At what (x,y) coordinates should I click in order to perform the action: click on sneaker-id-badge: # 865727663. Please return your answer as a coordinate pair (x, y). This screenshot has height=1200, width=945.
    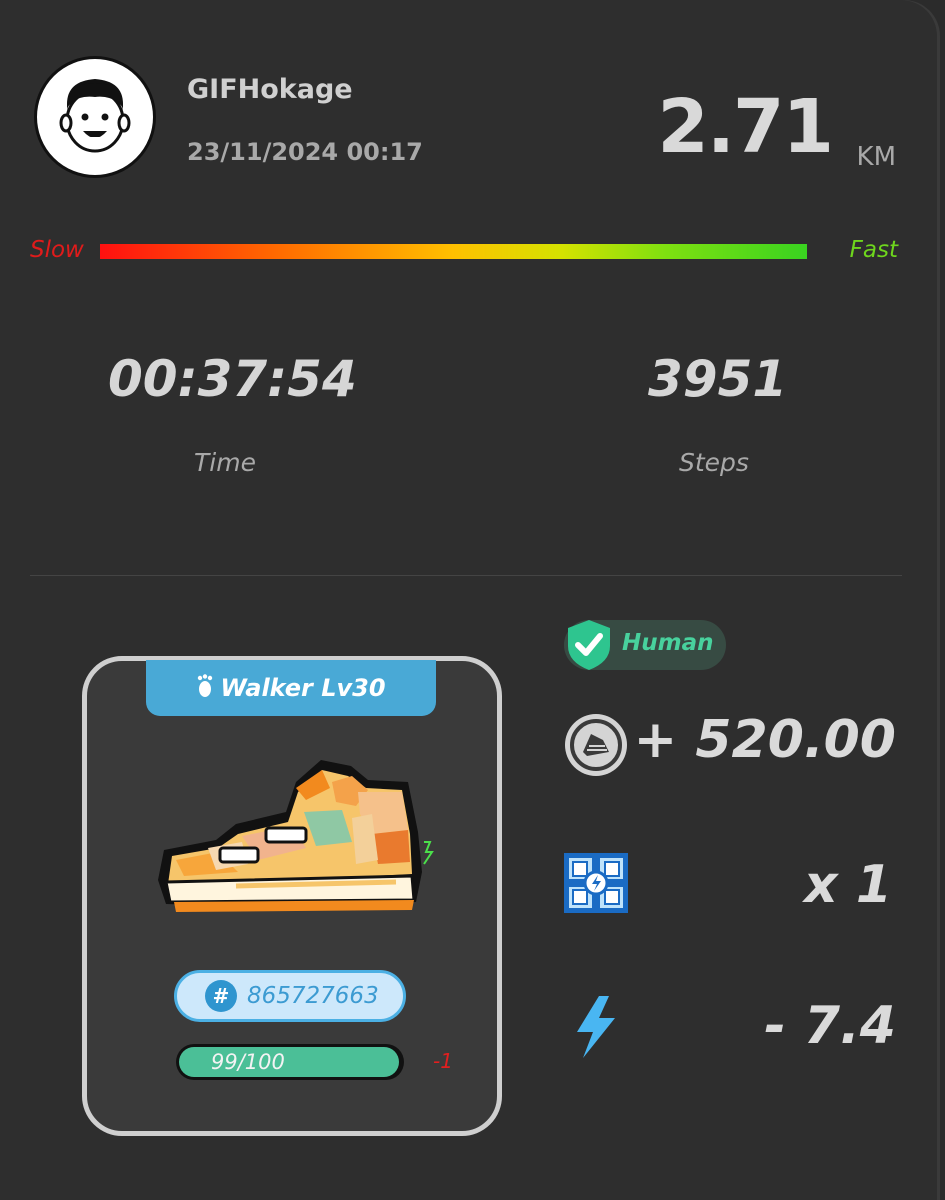
    Looking at the image, I should click on (290, 996).